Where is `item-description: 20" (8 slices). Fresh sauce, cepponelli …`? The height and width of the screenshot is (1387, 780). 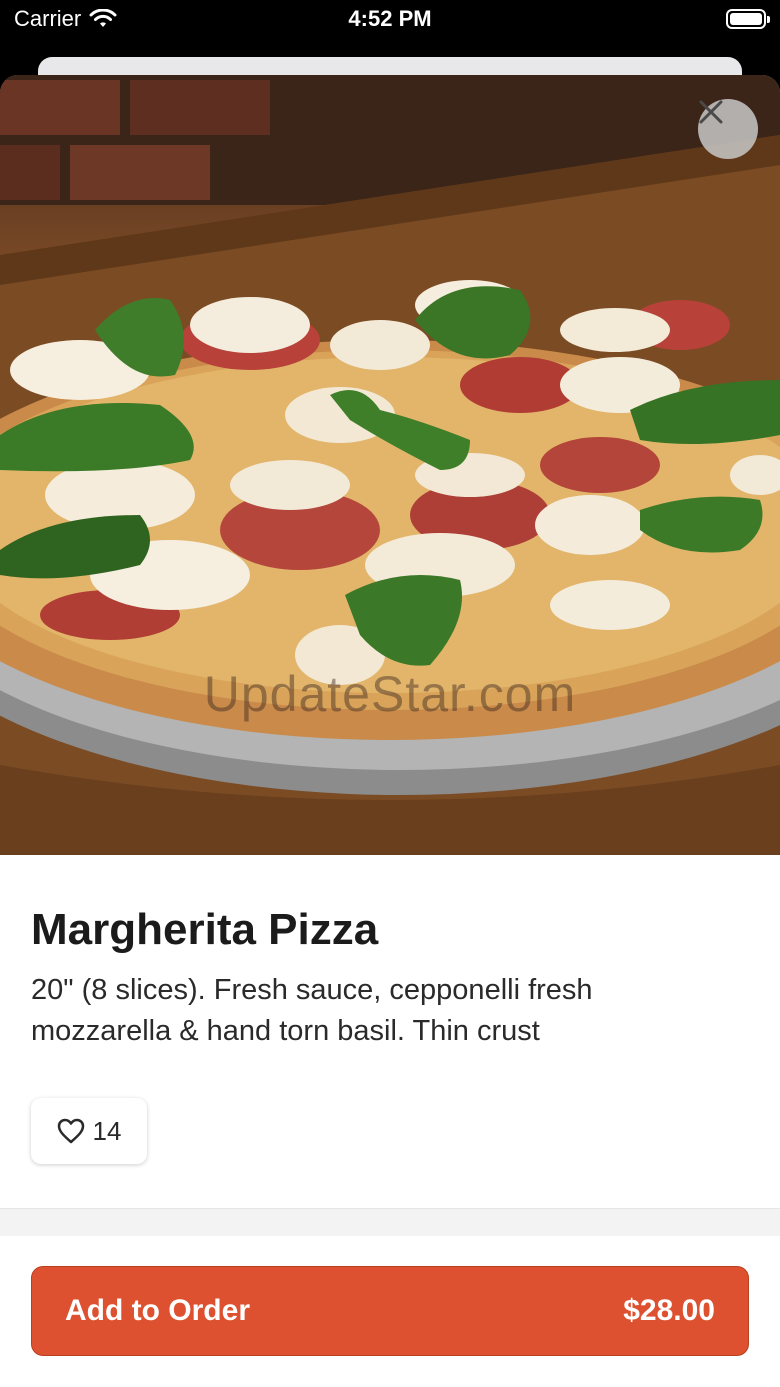
item-description: 20" (8 slices). Fresh sauce, cepponelli … is located at coordinates (312, 1010).